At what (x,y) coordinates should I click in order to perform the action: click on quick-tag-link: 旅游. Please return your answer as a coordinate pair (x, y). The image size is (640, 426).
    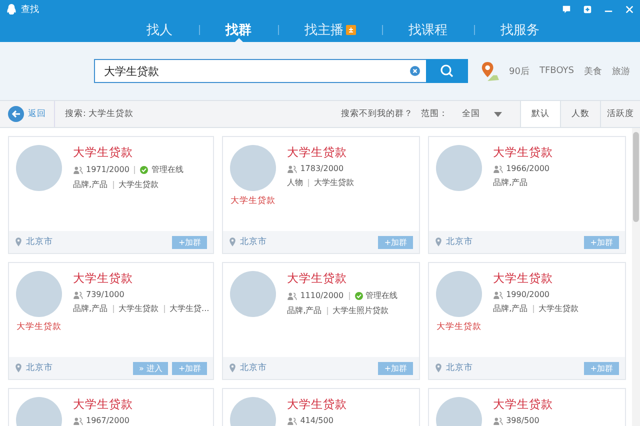
    Looking at the image, I should click on (621, 71).